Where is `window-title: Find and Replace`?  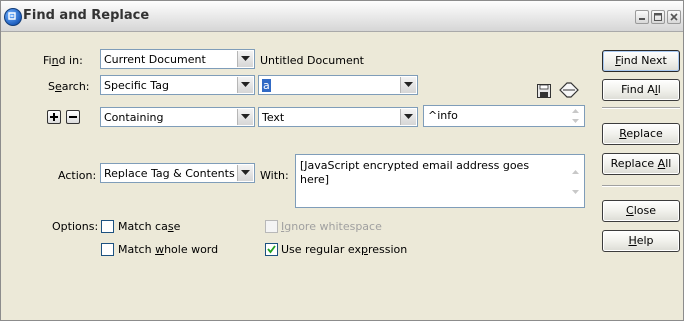 window-title: Find and Replace is located at coordinates (86, 15).